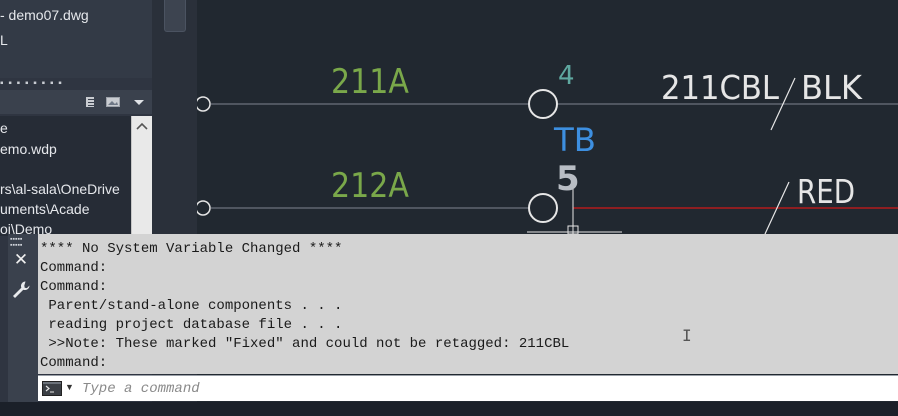 The width and height of the screenshot is (898, 416). Describe the element at coordinates (76, 83) in the screenshot. I see `panel-splitter: ▪ ▪ ▪ ▪ ▪ ▪ ▪ ▪` at that location.